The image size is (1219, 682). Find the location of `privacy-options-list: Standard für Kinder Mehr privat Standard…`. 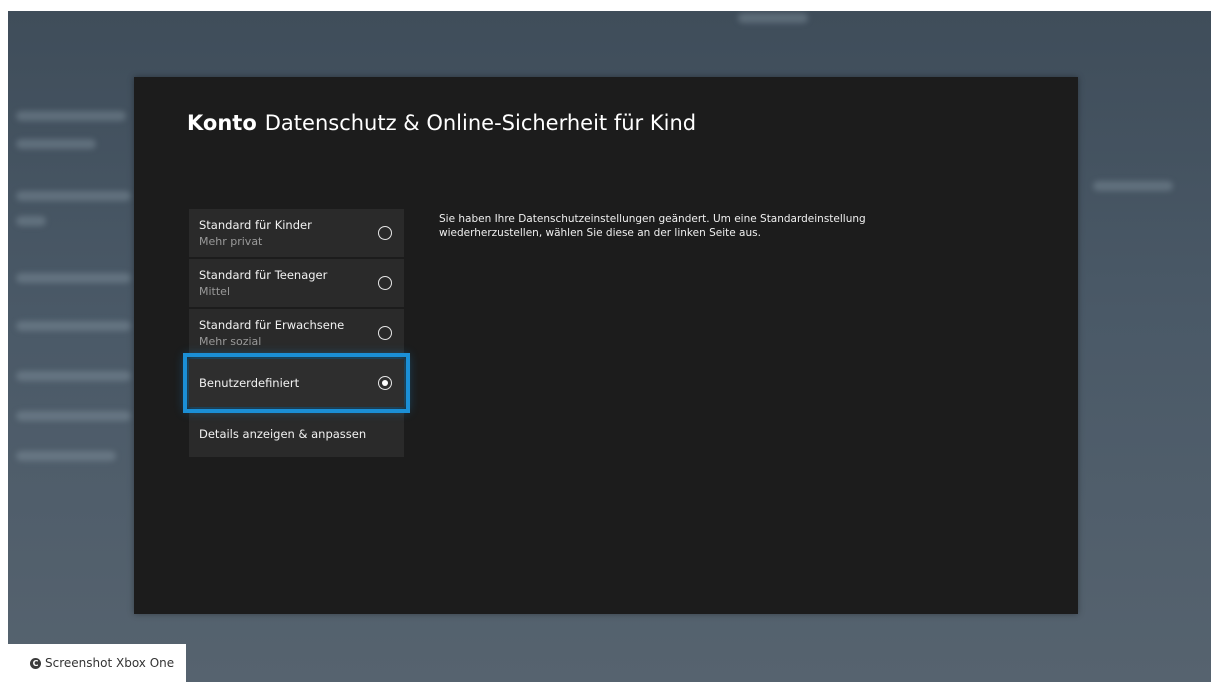

privacy-options-list: Standard für Kinder Mehr privat Standard… is located at coordinates (296, 334).